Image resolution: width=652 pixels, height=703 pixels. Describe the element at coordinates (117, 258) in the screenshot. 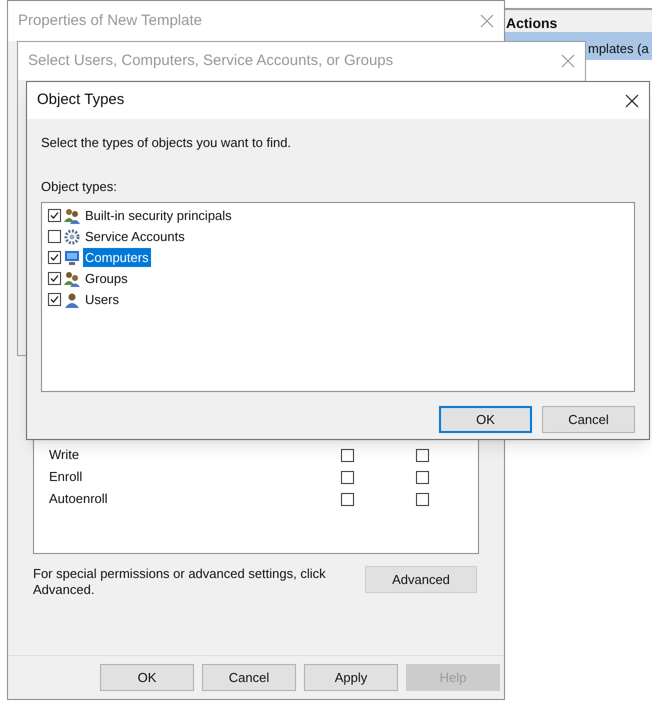

I see `list-item: Computers` at that location.